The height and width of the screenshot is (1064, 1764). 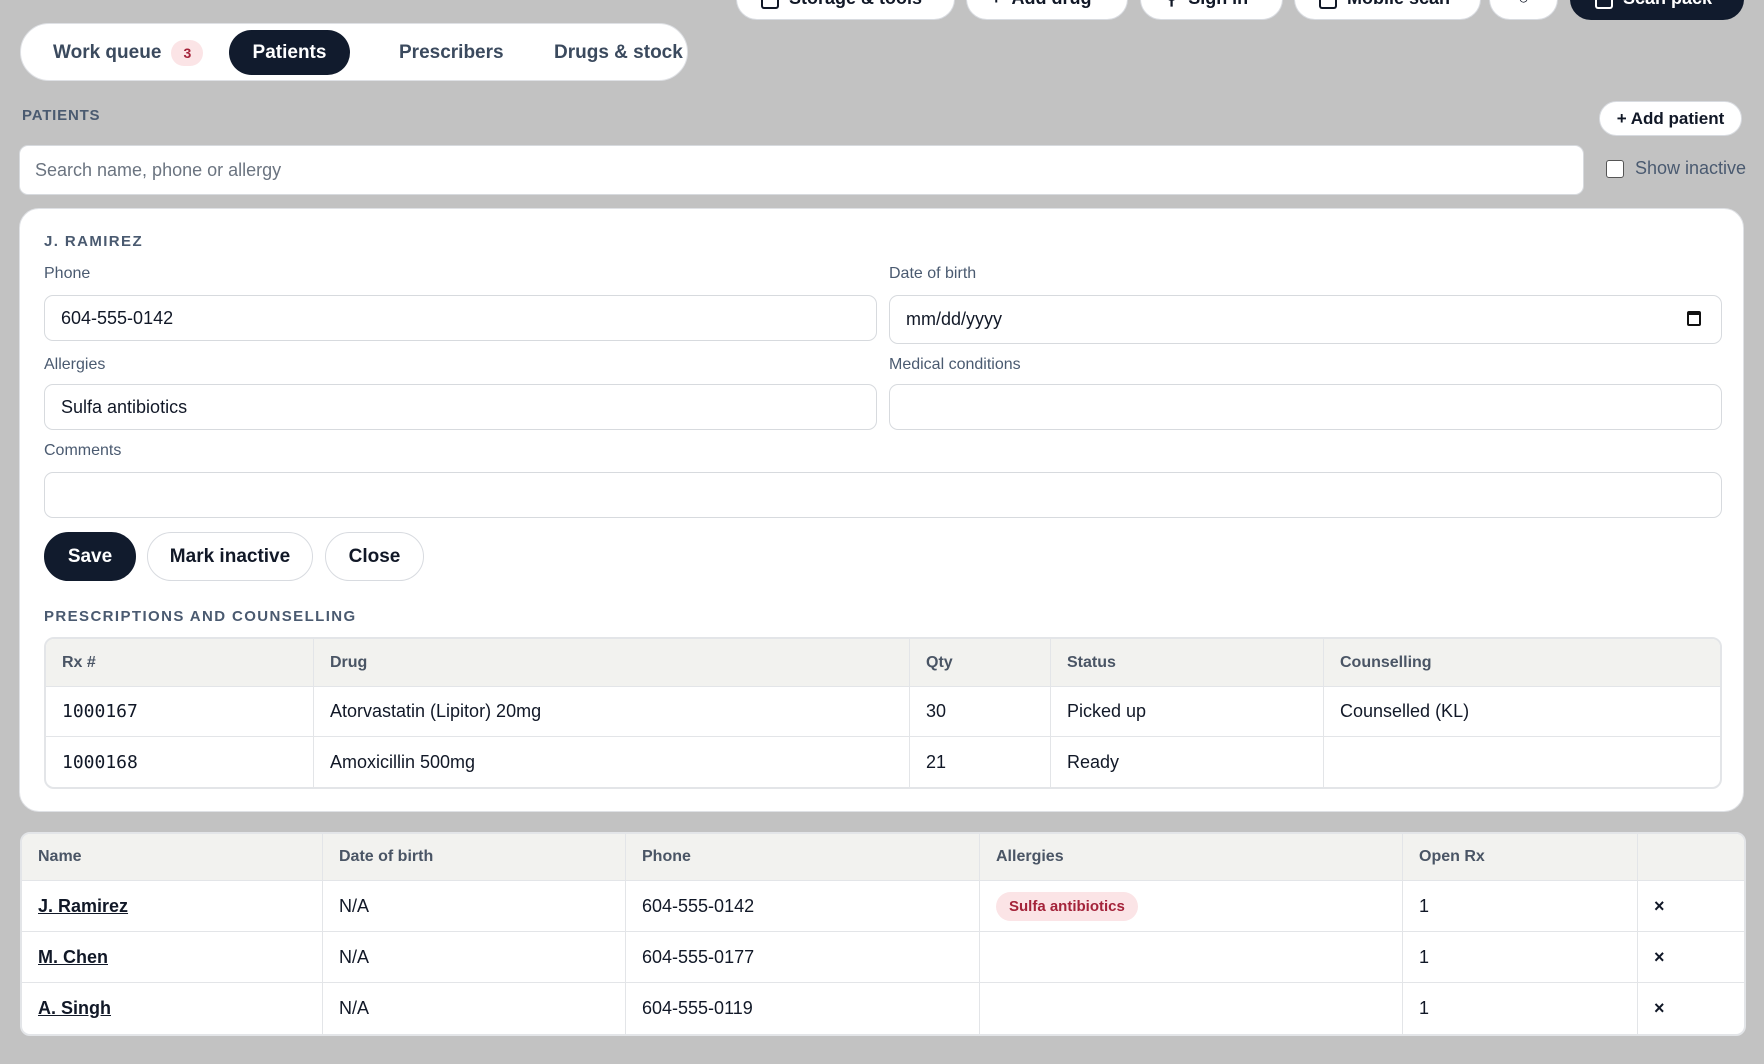 What do you see at coordinates (955, 364) in the screenshot?
I see `conditions-label: Medical conditions` at bounding box center [955, 364].